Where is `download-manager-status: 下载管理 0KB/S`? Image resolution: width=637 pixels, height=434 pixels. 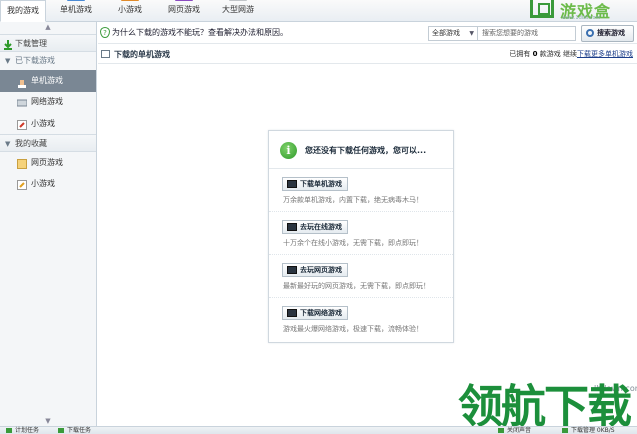 download-manager-status: 下载管理 0KB/S is located at coordinates (588, 430).